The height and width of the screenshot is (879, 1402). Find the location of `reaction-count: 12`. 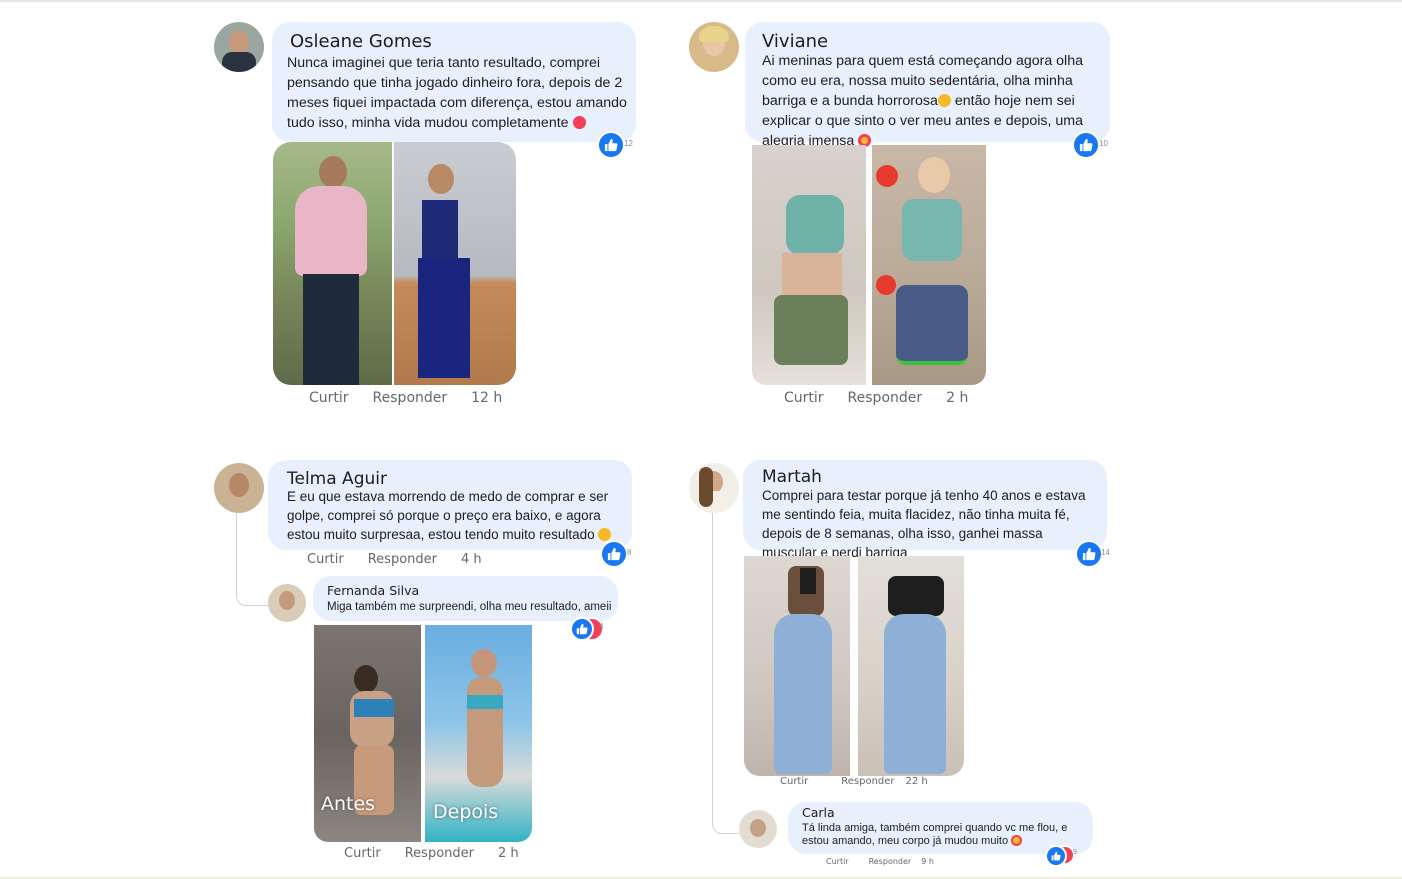

reaction-count: 12 is located at coordinates (628, 143).